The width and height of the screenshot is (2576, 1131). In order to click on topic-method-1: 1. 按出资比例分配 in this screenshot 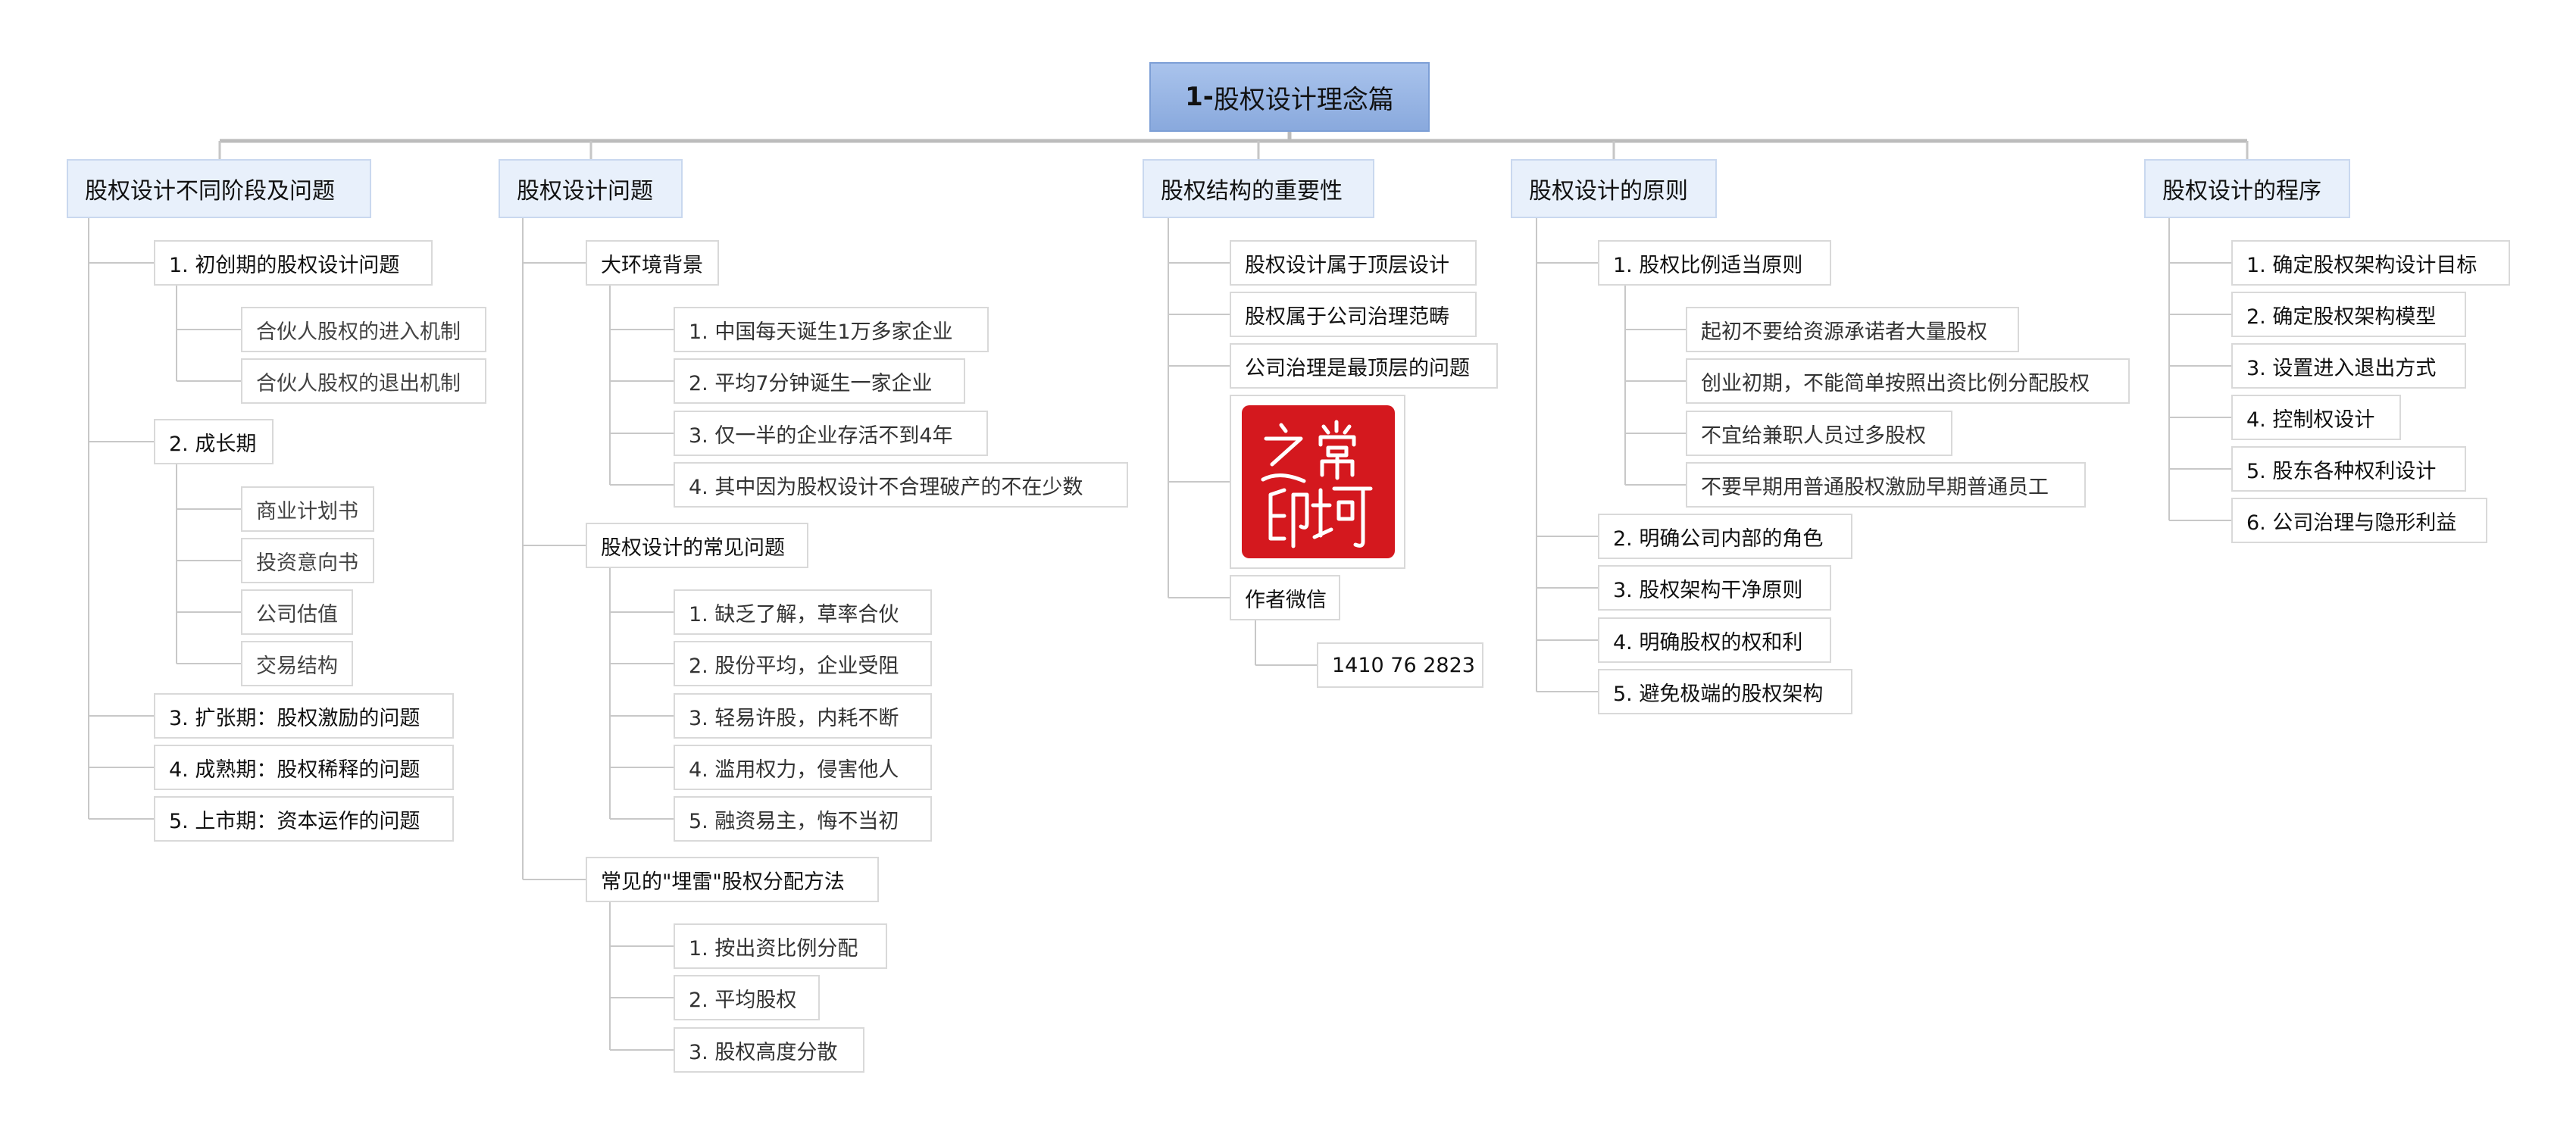, I will do `click(780, 946)`.